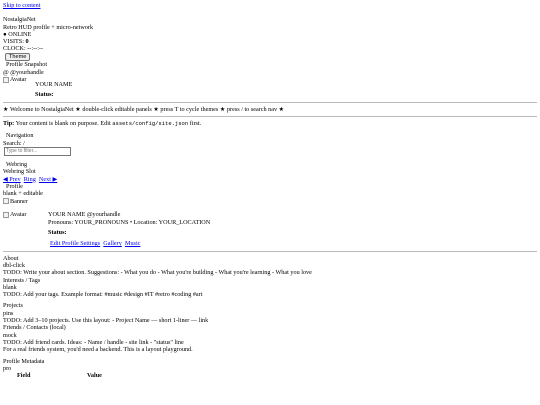 The height and width of the screenshot is (405, 540). What do you see at coordinates (150, 124) in the screenshot?
I see `config-path: assets/config/site.json` at bounding box center [150, 124].